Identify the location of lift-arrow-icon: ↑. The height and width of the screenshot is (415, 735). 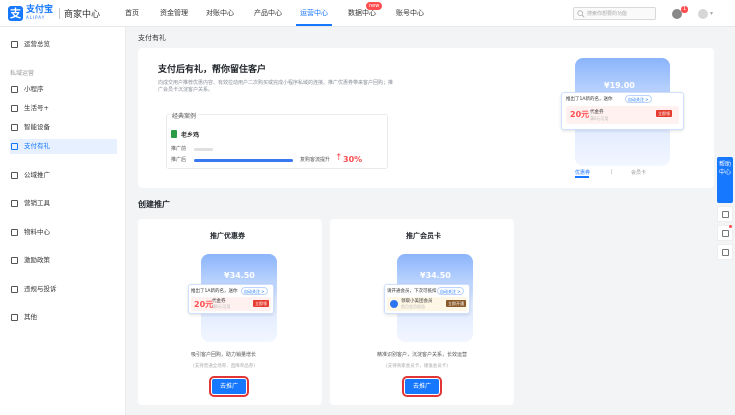
(339, 158).